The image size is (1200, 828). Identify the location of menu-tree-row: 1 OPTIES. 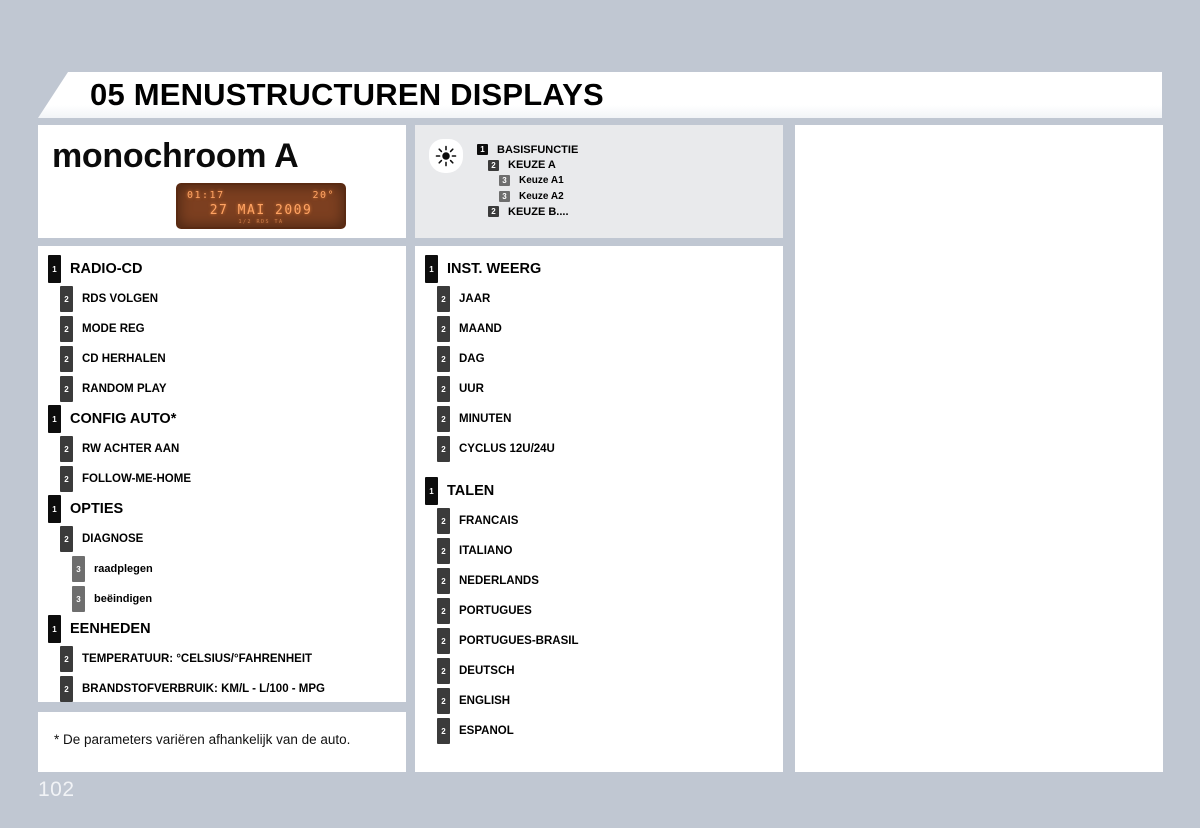
(227, 509).